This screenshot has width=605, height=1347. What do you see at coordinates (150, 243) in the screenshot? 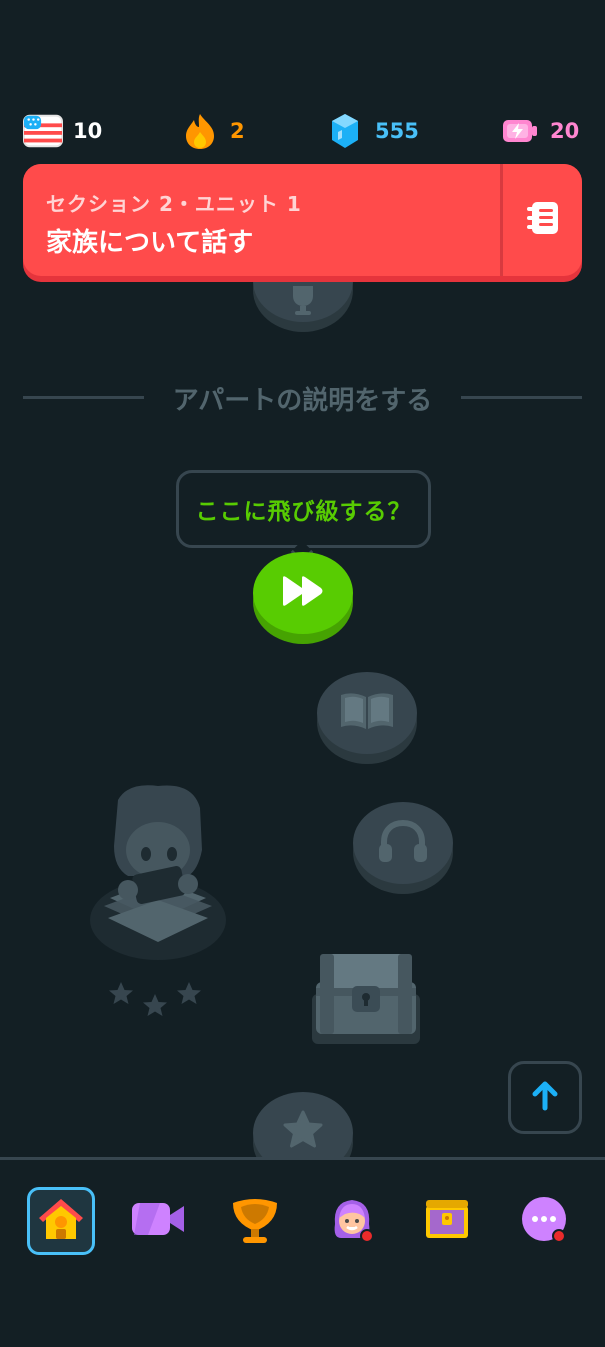
I see `unit-title: 家族について話す` at bounding box center [150, 243].